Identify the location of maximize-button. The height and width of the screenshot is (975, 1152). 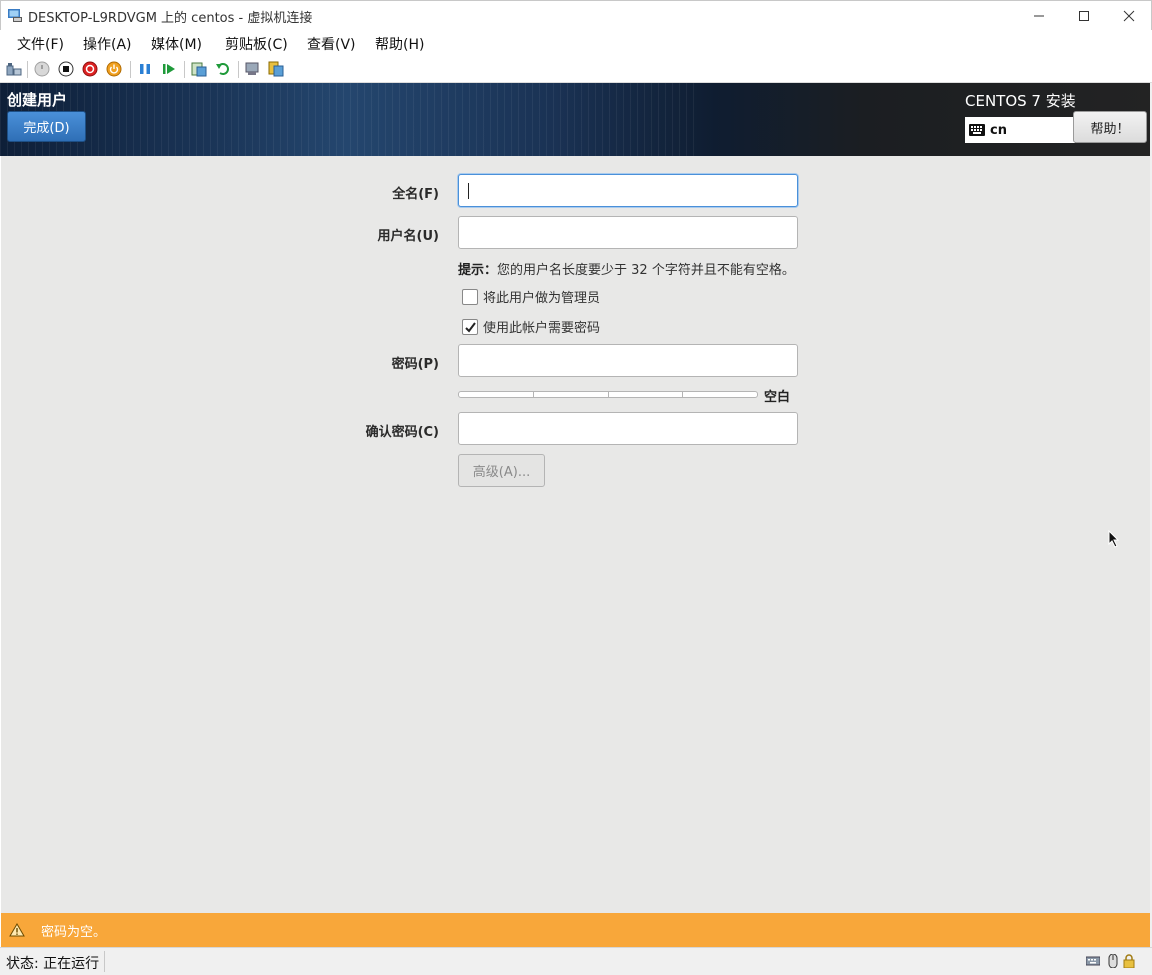
(1084, 16).